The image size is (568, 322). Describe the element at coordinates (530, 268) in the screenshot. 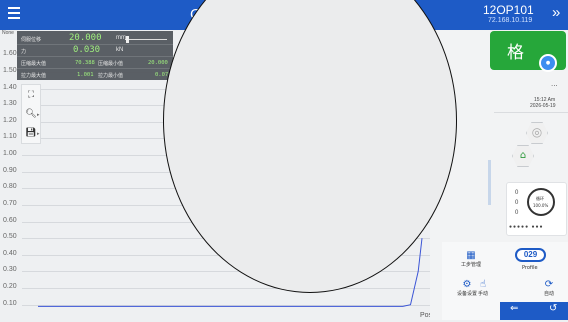

I see `profile-label: Profile` at that location.